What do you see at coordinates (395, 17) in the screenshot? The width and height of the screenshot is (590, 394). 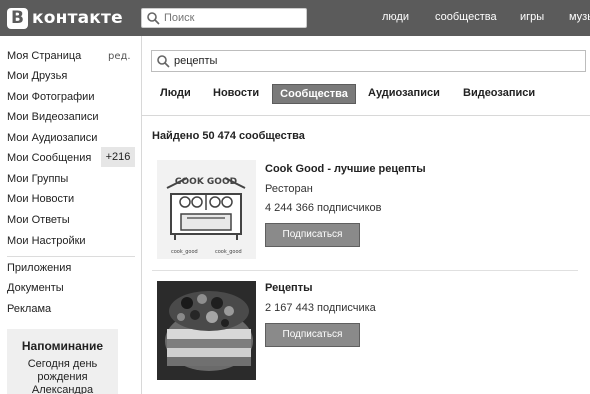 I see `nav-people: люди` at bounding box center [395, 17].